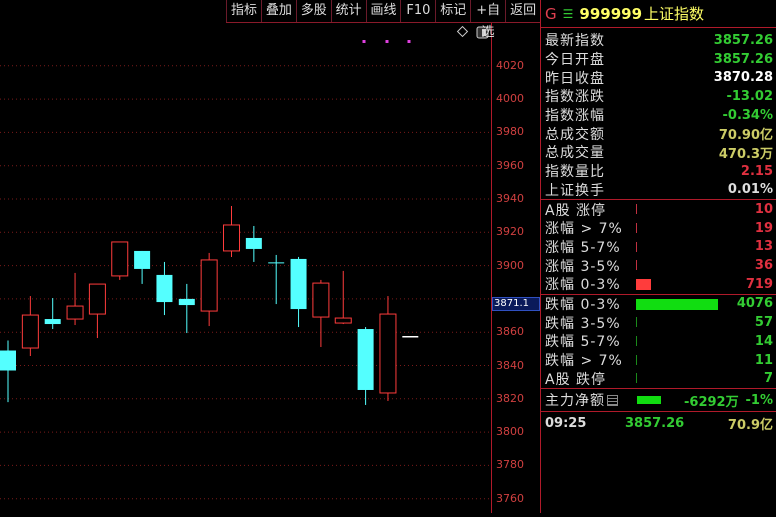  I want to click on footer-amount: 70.9亿, so click(750, 425).